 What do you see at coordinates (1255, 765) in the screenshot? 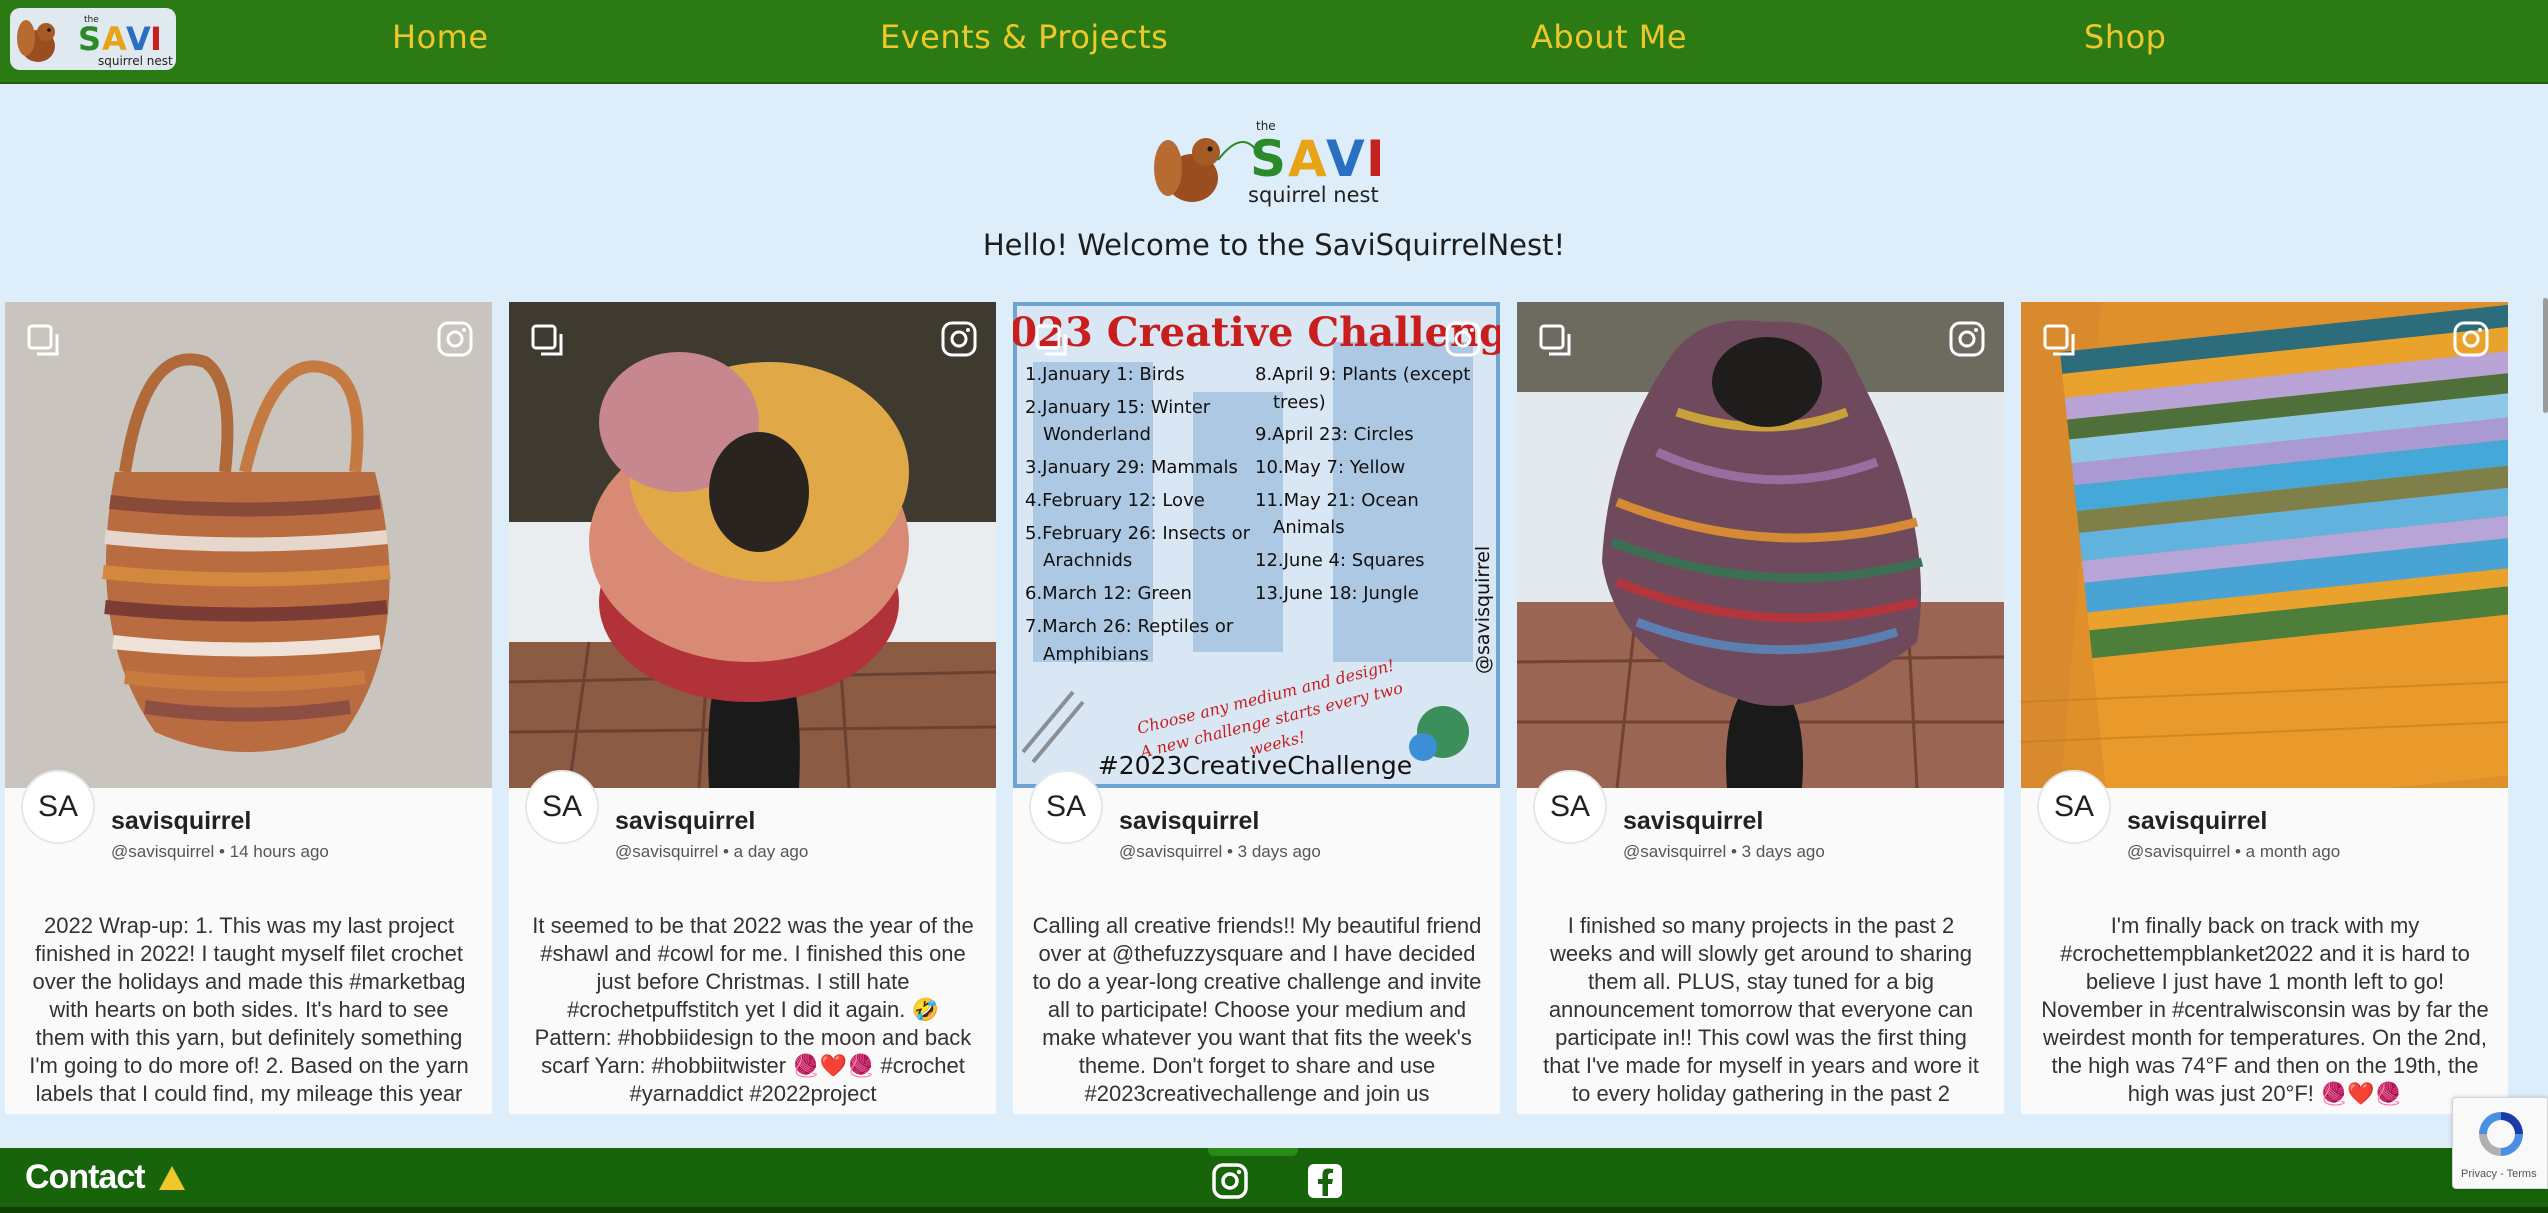
I see `svg-text: #2023CreativeChallenge` at bounding box center [1255, 765].